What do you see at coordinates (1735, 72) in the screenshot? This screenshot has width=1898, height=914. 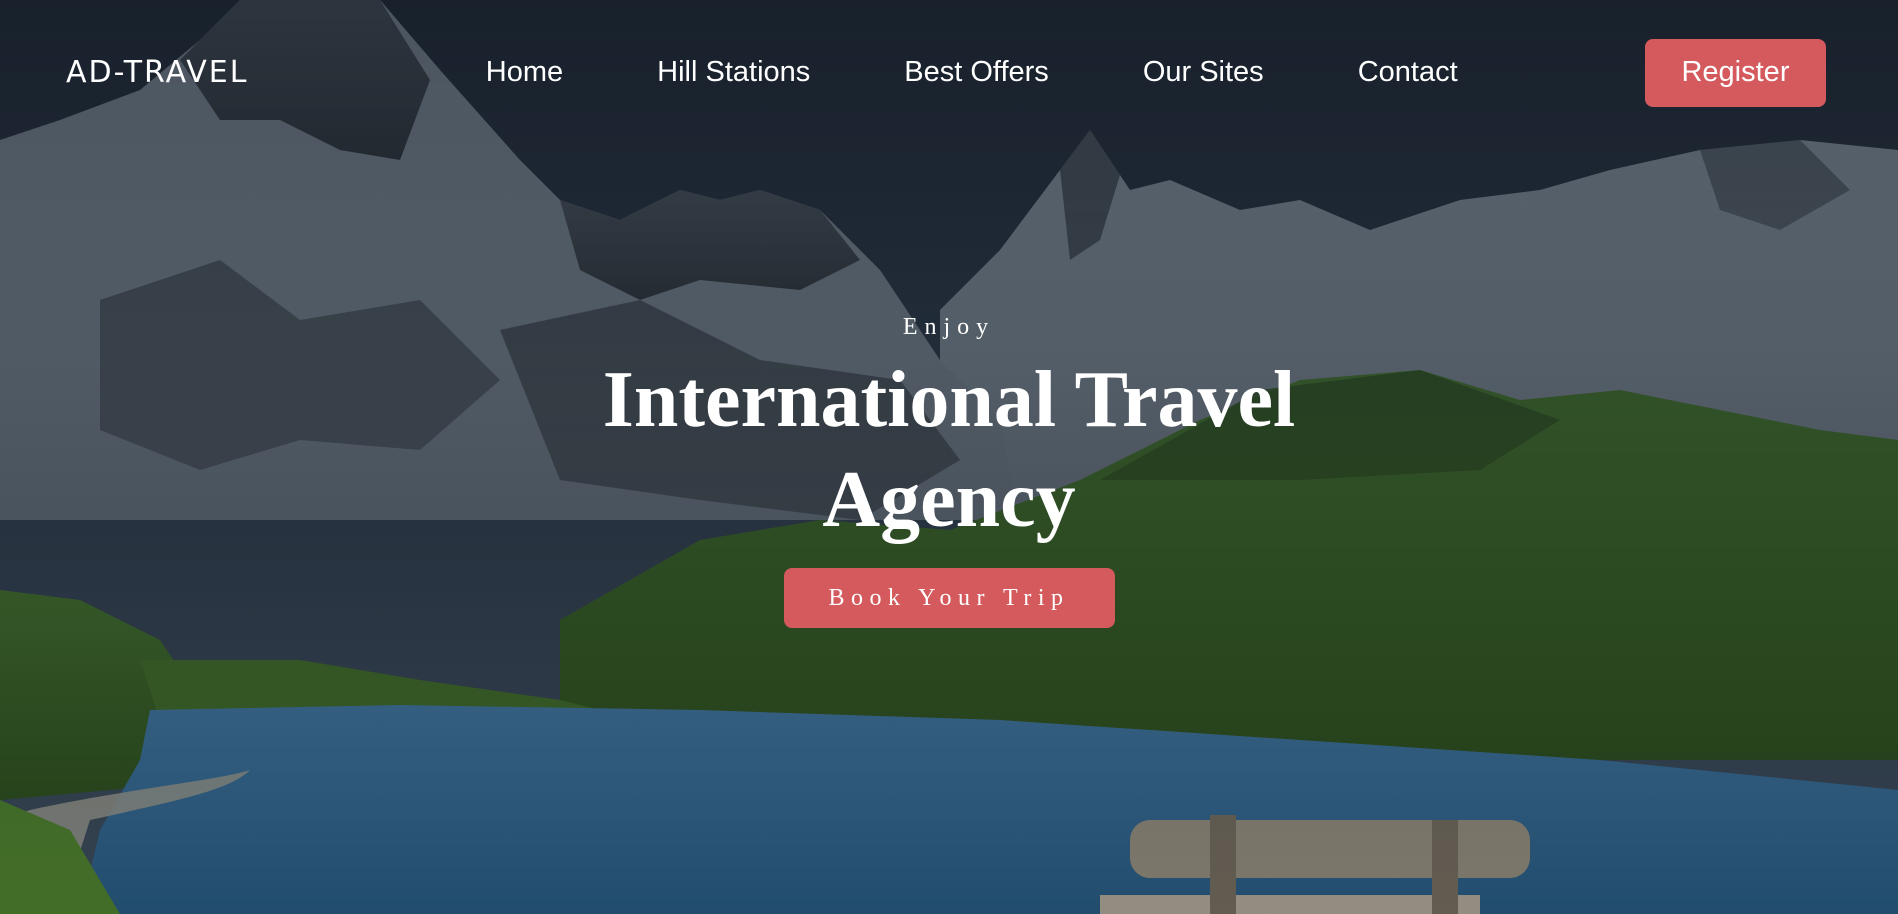 I see `register-button: Register` at bounding box center [1735, 72].